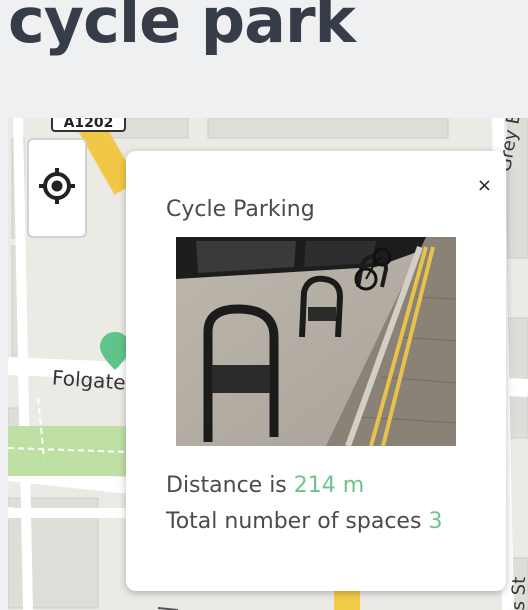 The image size is (528, 610). I want to click on spaces-value: 3, so click(435, 521).